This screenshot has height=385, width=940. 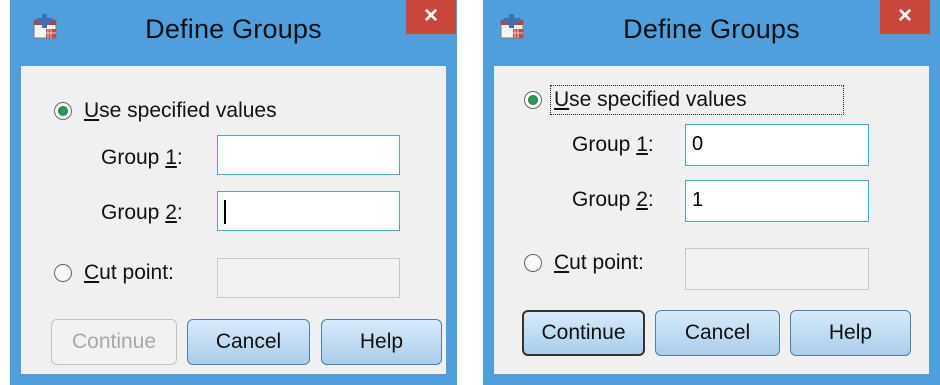 What do you see at coordinates (308, 211) in the screenshot?
I see `group2-input` at bounding box center [308, 211].